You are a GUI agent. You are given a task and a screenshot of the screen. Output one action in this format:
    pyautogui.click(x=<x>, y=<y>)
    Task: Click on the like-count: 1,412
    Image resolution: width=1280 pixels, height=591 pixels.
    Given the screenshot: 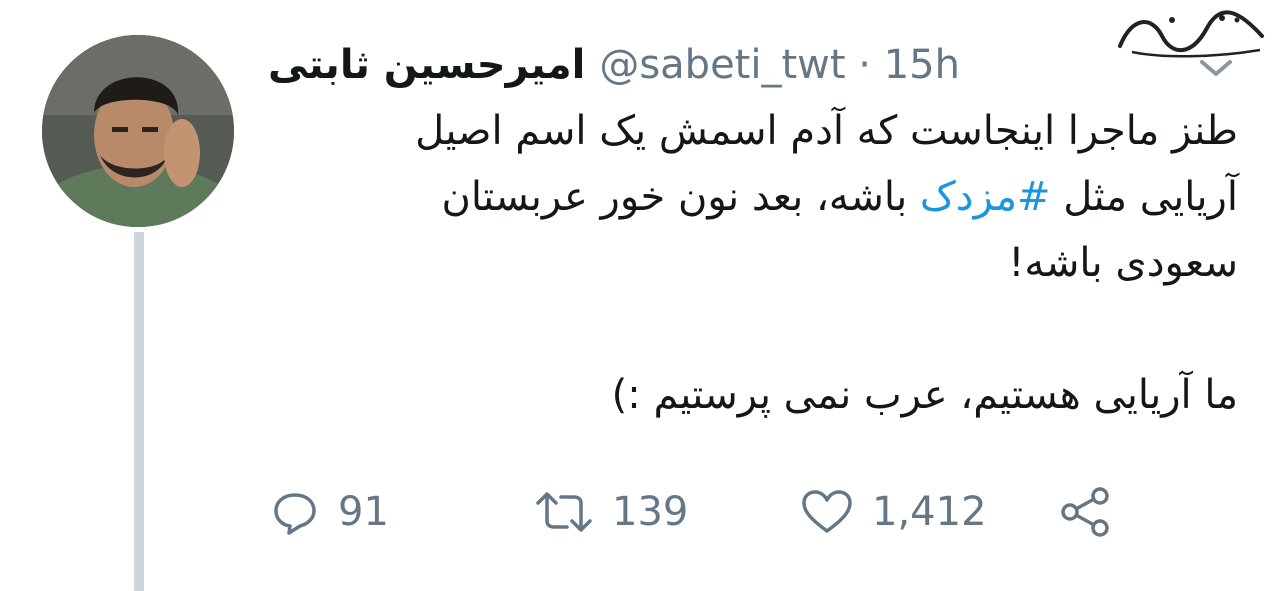 What is the action you would take?
    pyautogui.click(x=929, y=512)
    